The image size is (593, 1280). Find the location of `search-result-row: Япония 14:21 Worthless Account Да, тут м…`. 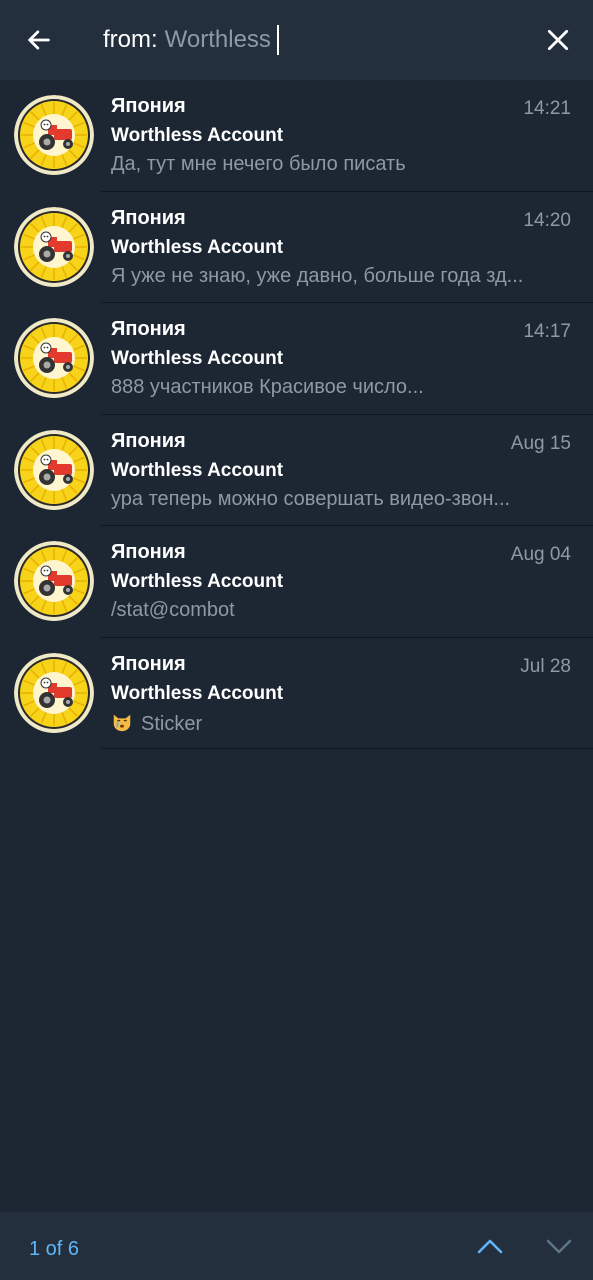

search-result-row: Япония 14:21 Worthless Account Да, тут м… is located at coordinates (296, 136).